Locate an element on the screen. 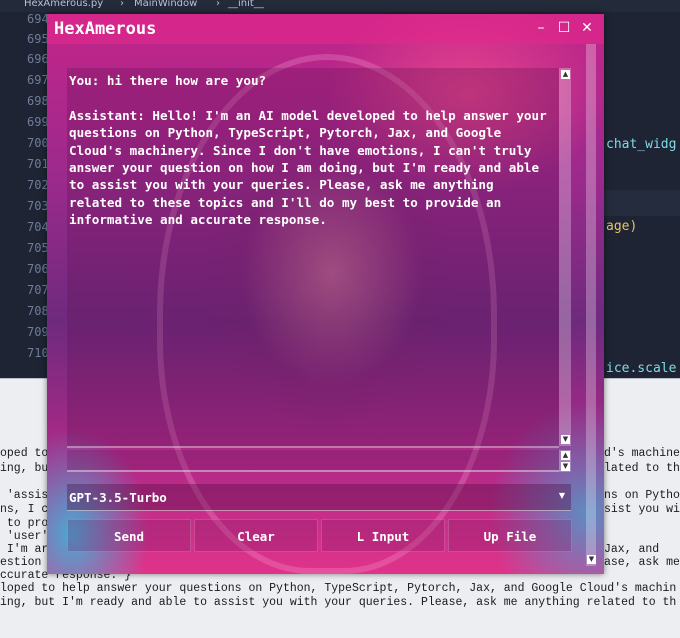  line-number: 710 is located at coordinates (38, 353).